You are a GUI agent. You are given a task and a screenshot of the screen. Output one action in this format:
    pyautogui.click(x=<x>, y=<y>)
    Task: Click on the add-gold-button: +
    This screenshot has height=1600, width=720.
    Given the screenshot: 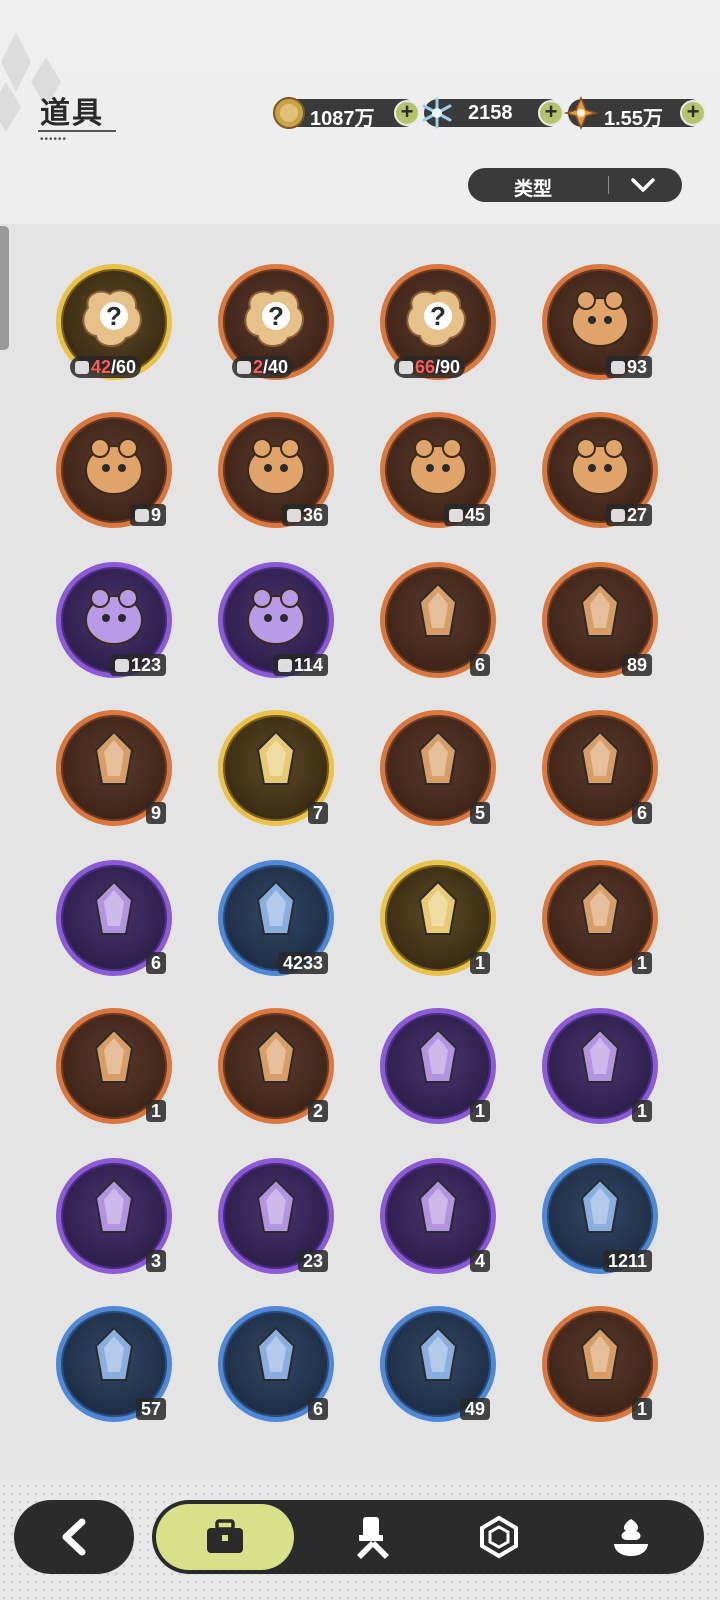 What is the action you would take?
    pyautogui.click(x=407, y=113)
    